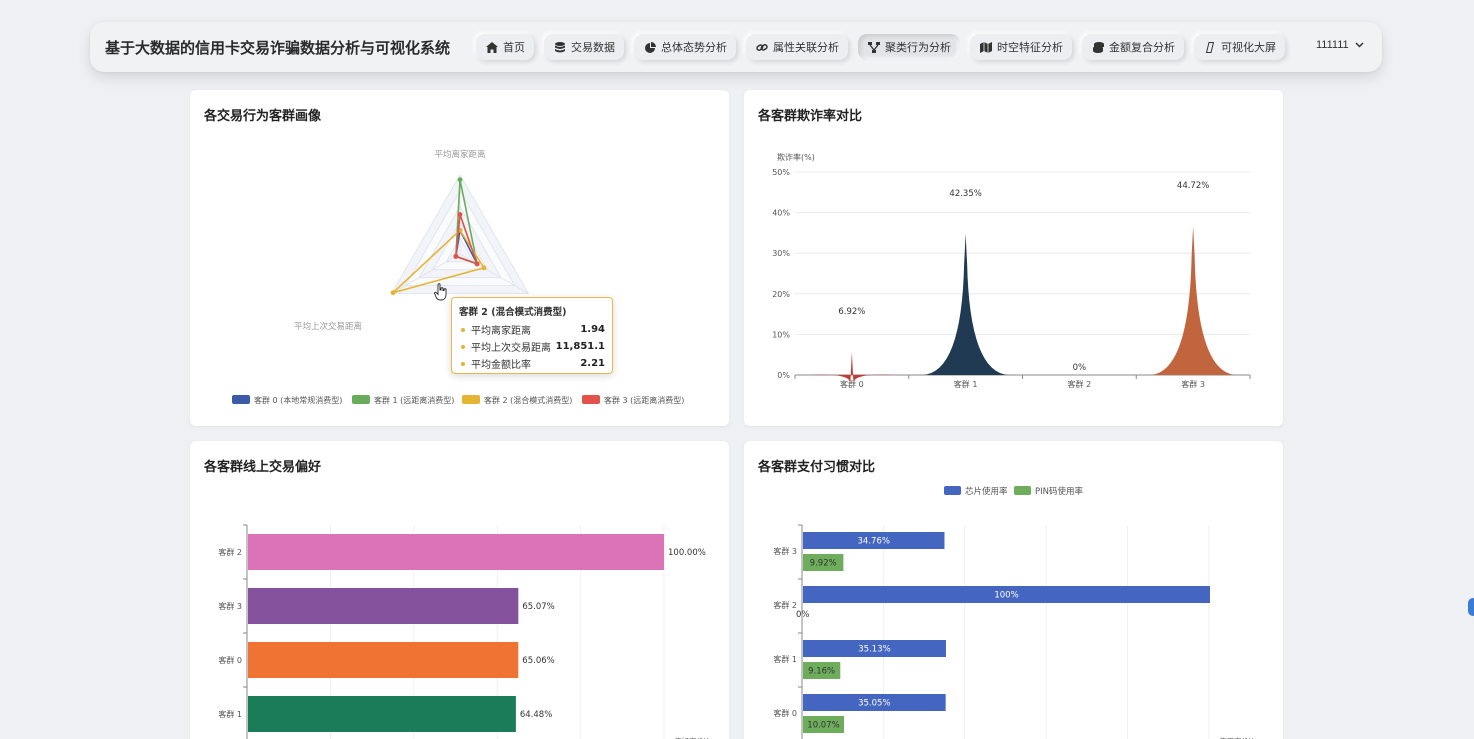 The height and width of the screenshot is (739, 1474). Describe the element at coordinates (918, 47) in the screenshot. I see `nav-item-label: 聚类行为分析` at that location.